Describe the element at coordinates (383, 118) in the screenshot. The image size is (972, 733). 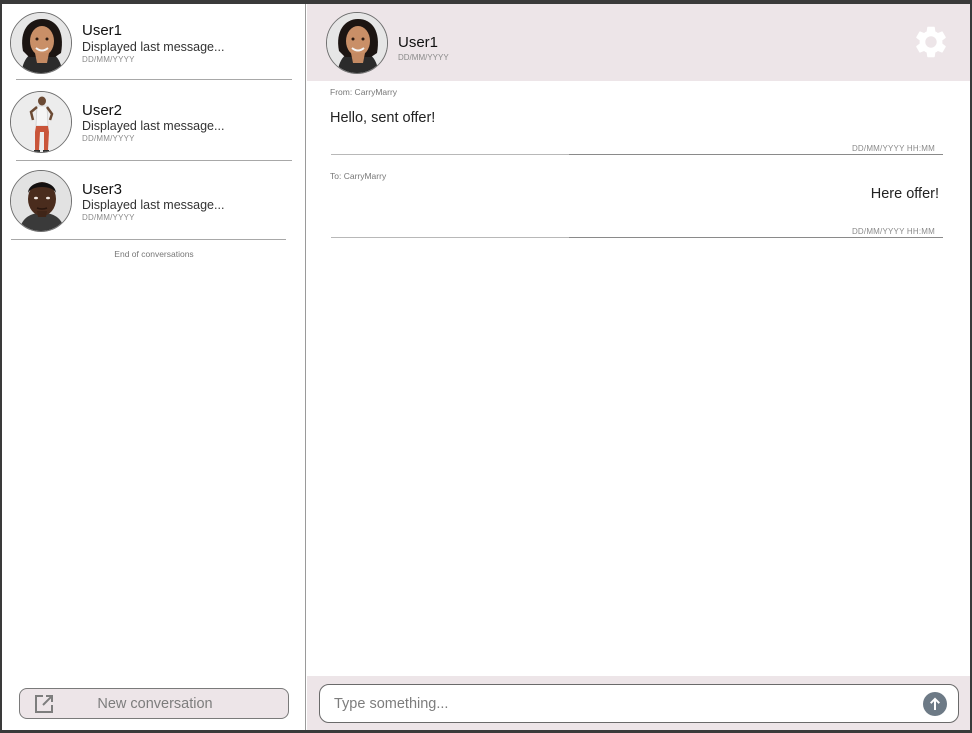
I see `message-text: Hello, sent offer!` at that location.